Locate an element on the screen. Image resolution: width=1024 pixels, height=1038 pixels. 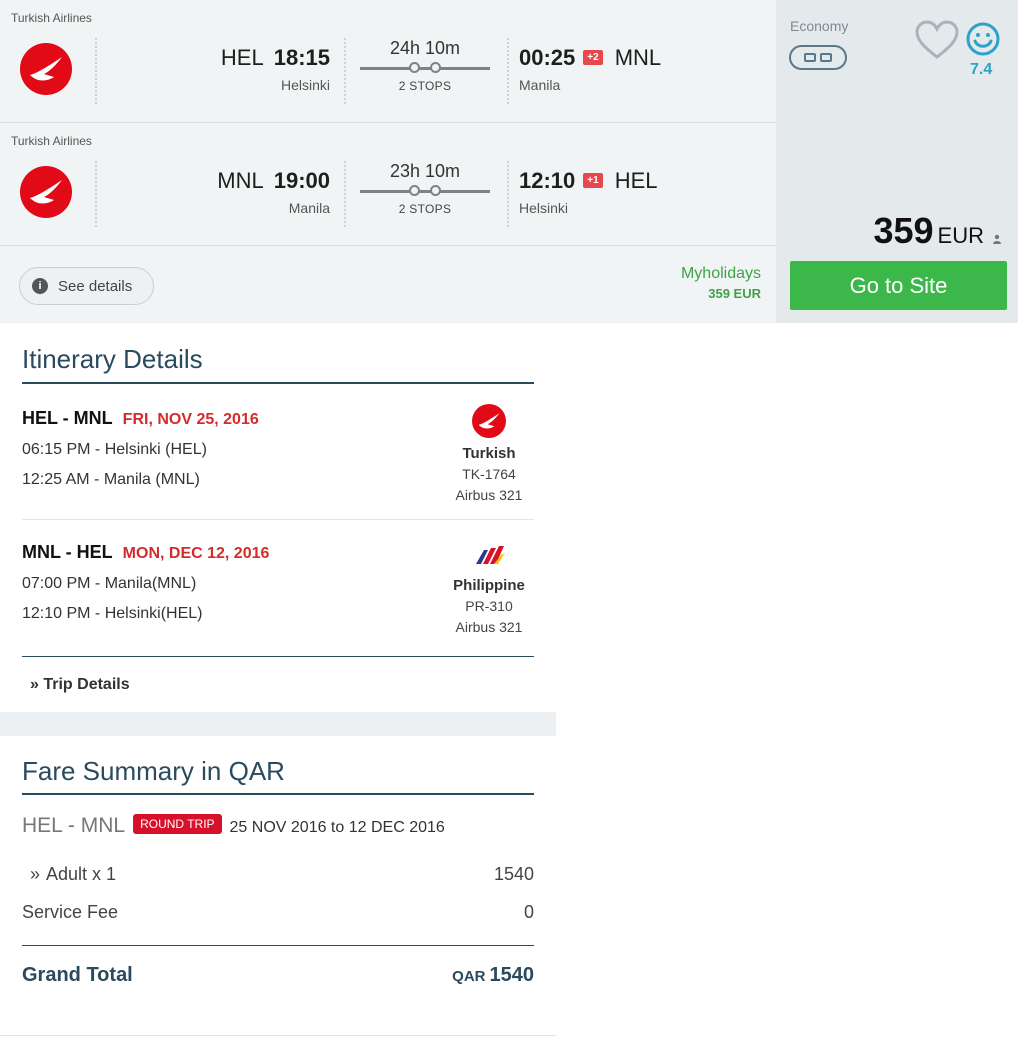
flight-number: PR-310 is located at coordinates (489, 606).